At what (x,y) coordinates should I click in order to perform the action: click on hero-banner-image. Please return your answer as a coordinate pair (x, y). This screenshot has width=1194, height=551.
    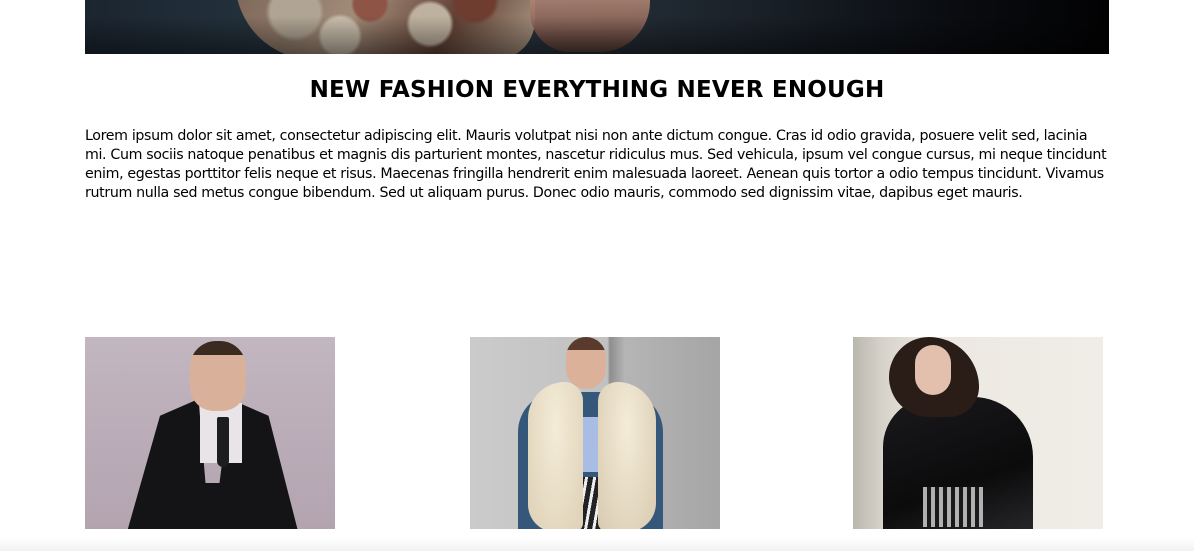
    Looking at the image, I should click on (597, 27).